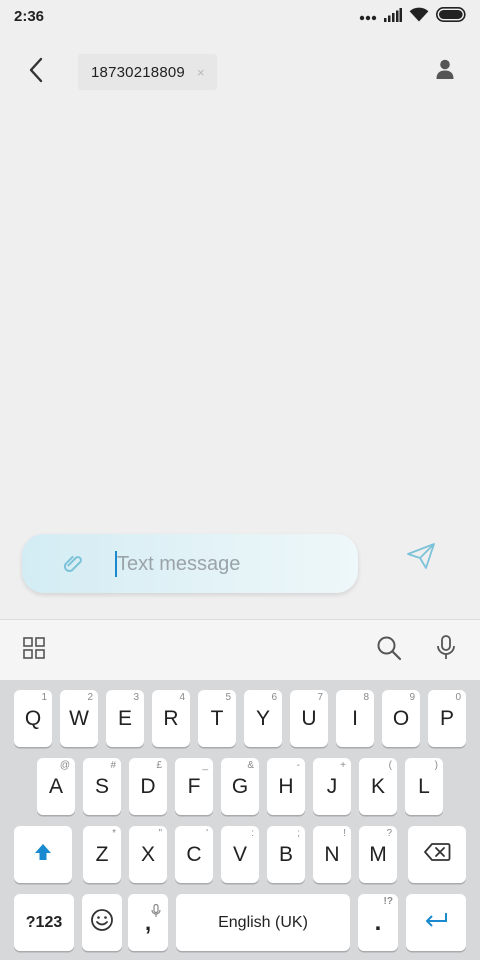  Describe the element at coordinates (125, 718) in the screenshot. I see `key-e: E3` at that location.